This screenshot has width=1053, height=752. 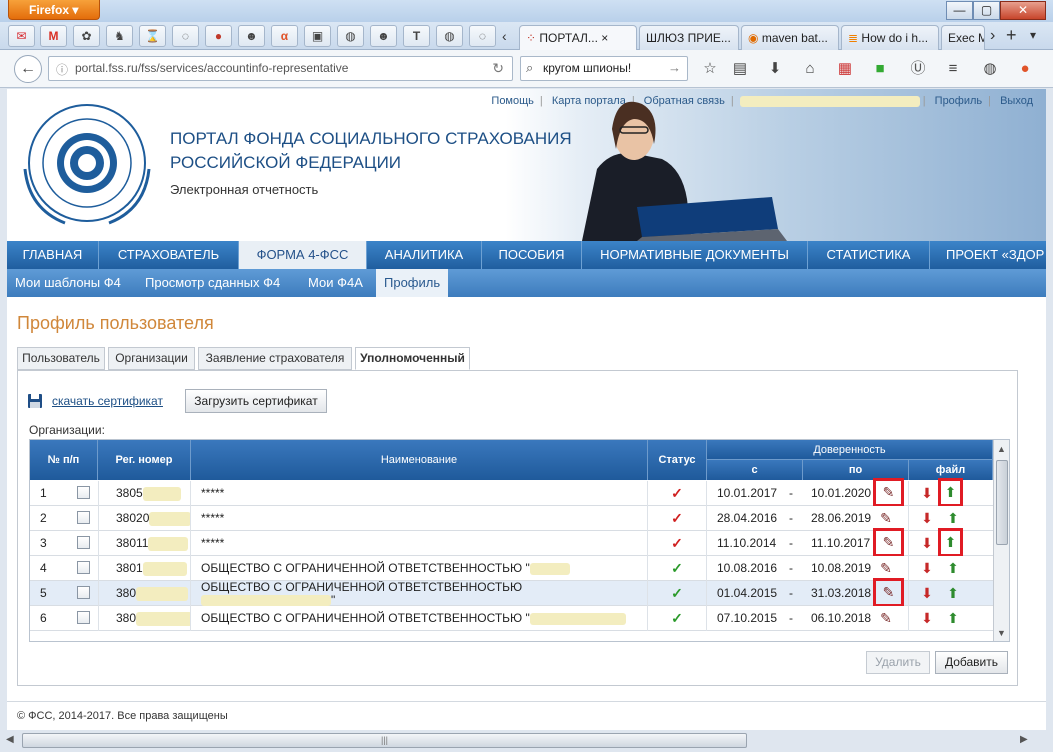 I want to click on pinned-tab-text-icon: T, so click(x=416, y=36).